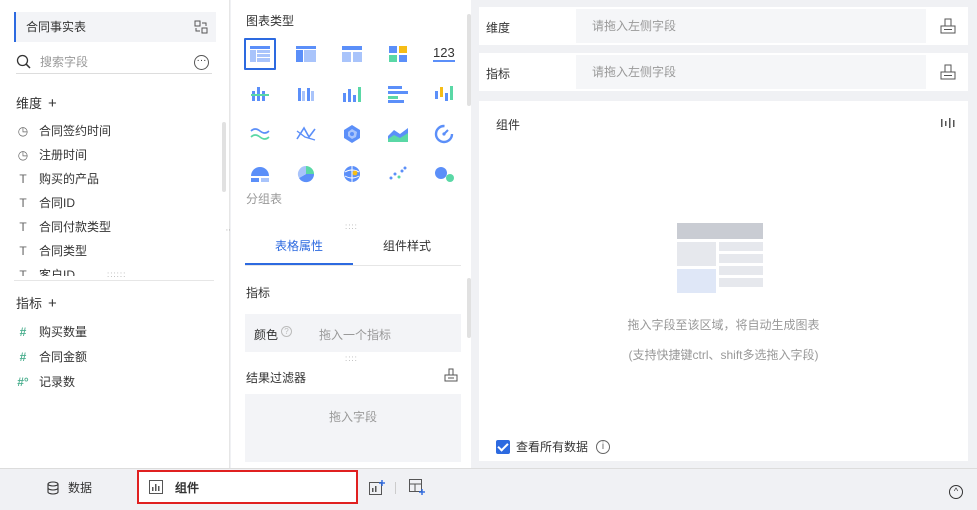 This screenshot has width=977, height=510. I want to click on kpi-grid-icon, so click(398, 54).